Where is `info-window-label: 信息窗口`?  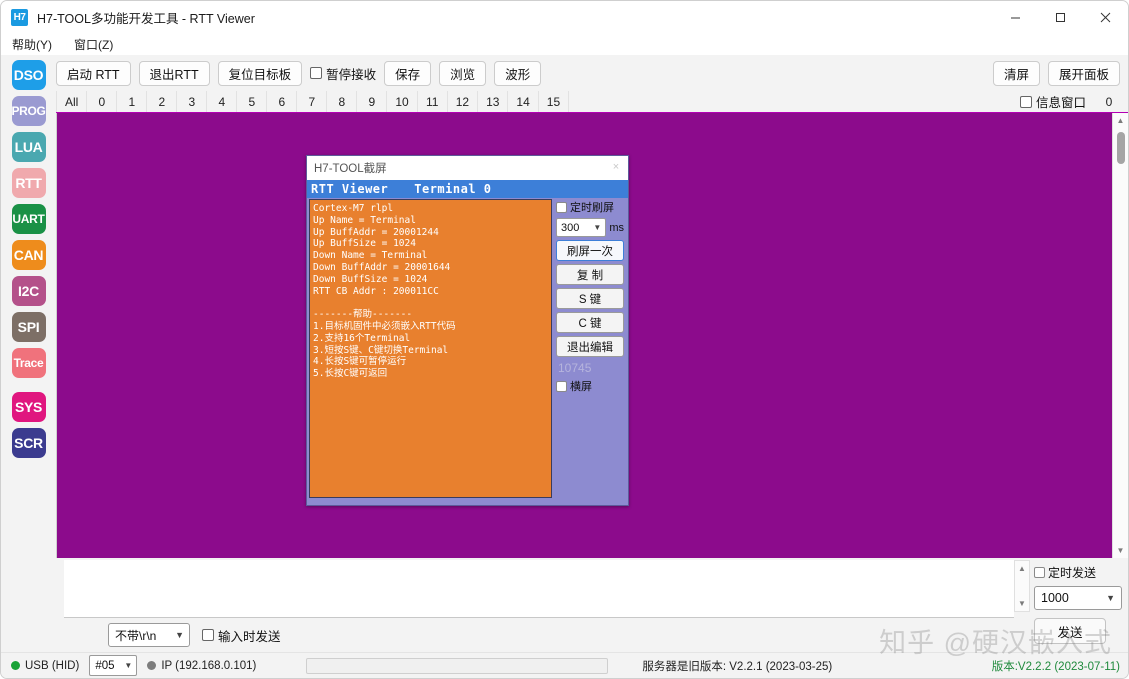 info-window-label: 信息窗口 is located at coordinates (1060, 103).